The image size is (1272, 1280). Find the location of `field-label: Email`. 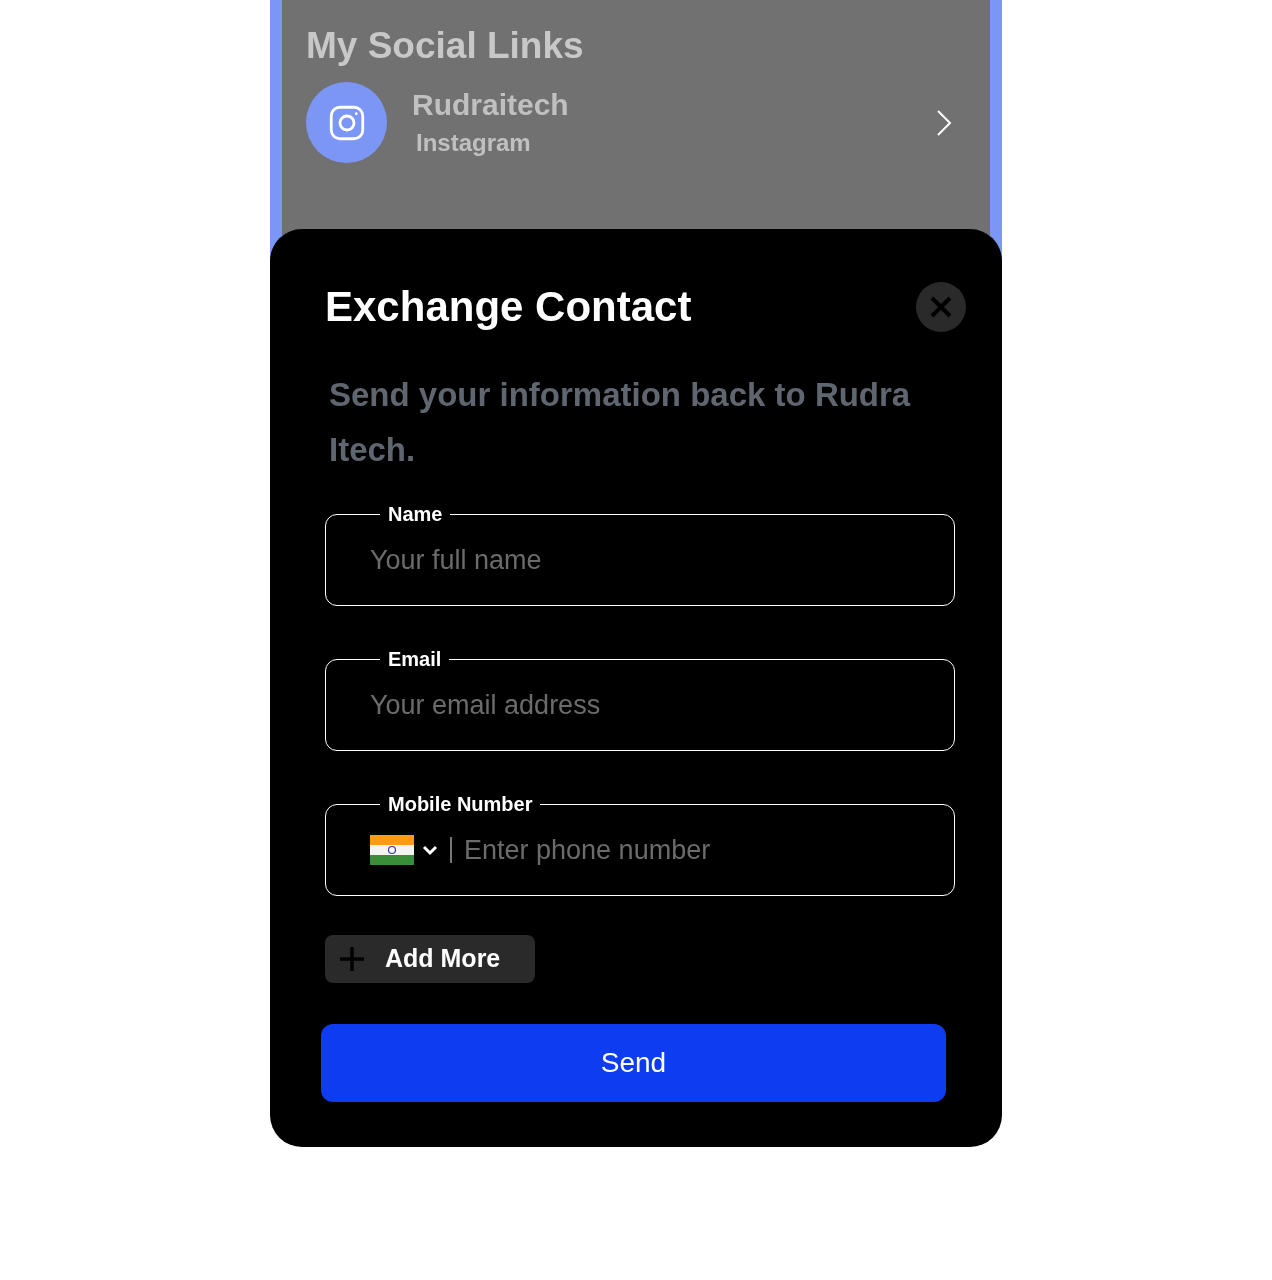

field-label: Email is located at coordinates (415, 659).